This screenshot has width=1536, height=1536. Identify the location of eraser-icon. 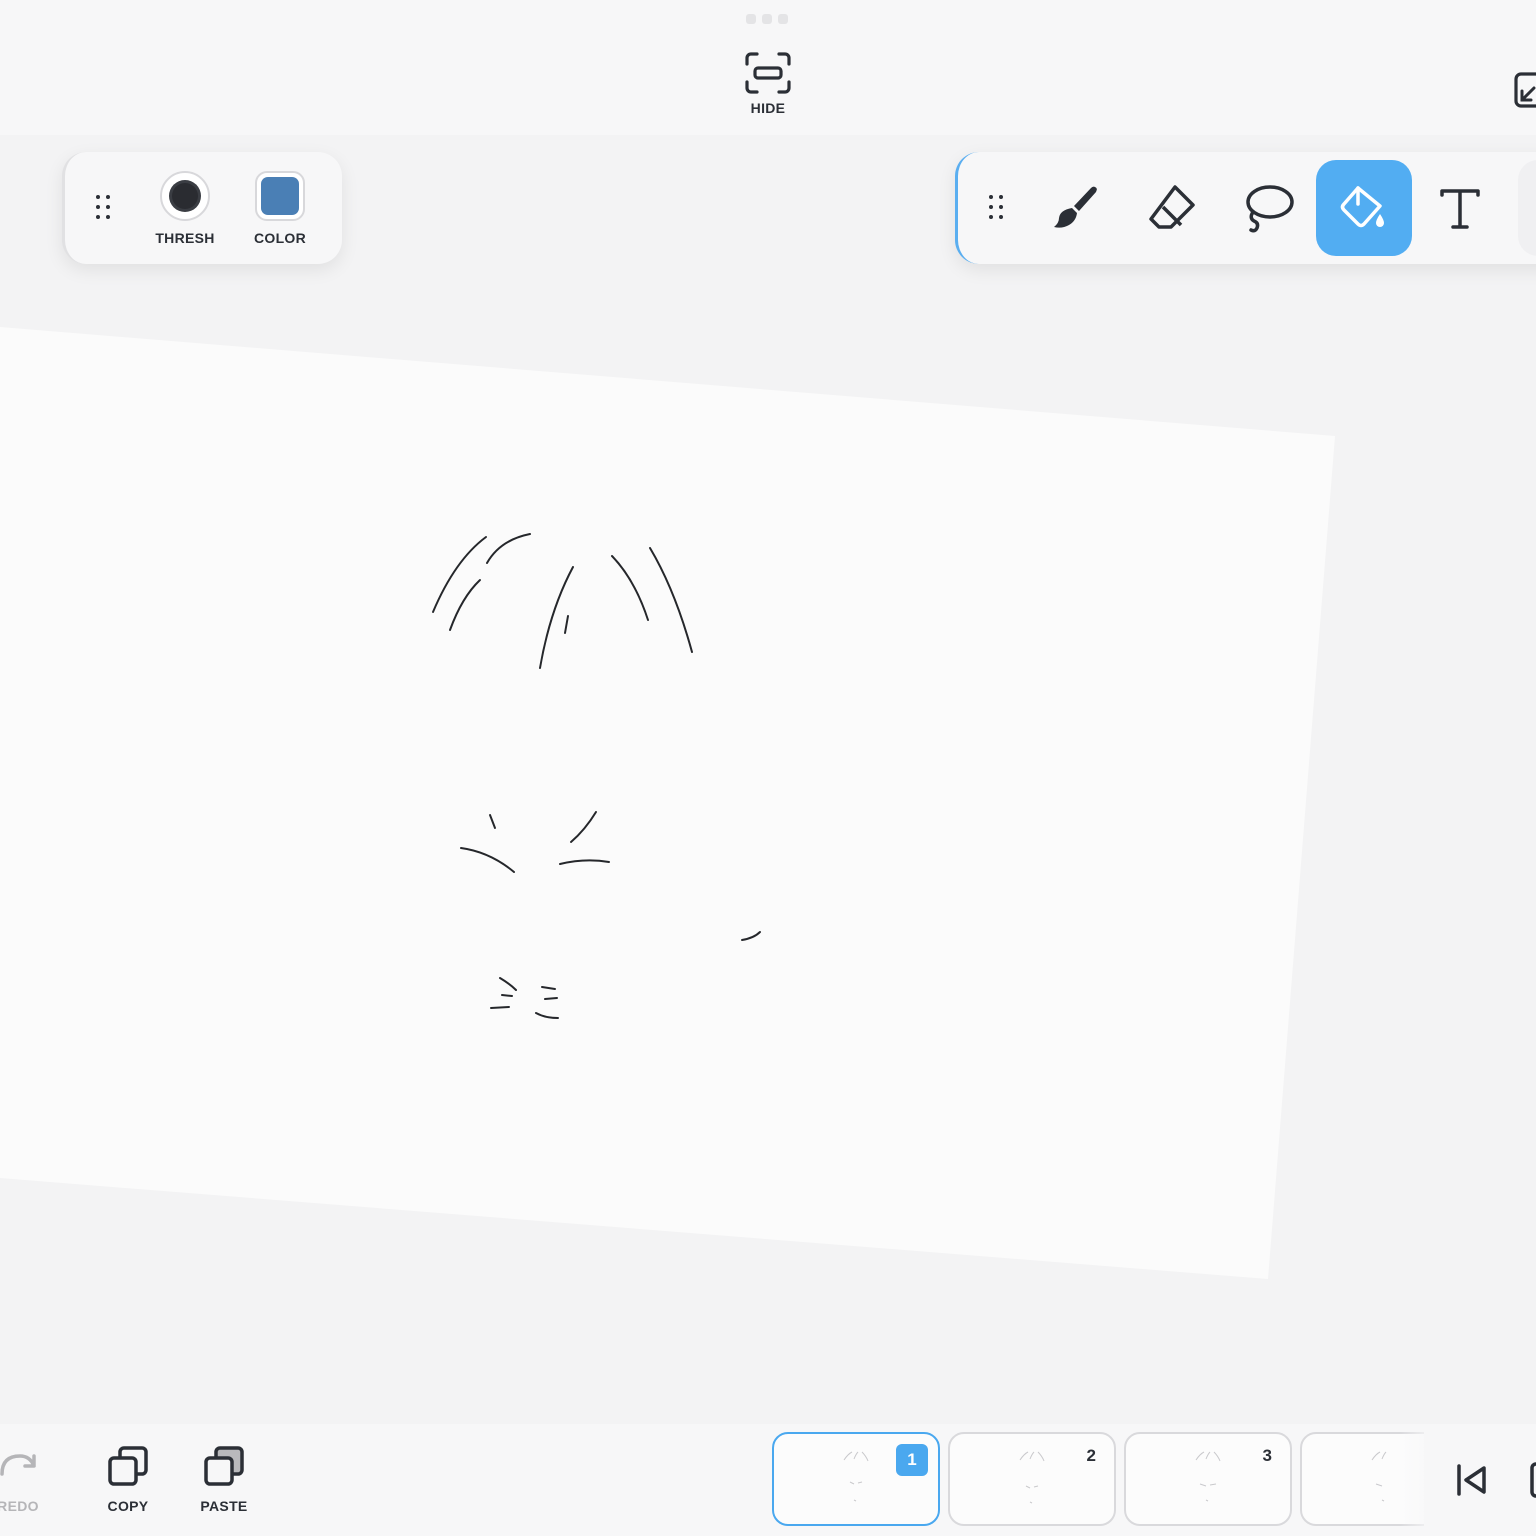
(1172, 207).